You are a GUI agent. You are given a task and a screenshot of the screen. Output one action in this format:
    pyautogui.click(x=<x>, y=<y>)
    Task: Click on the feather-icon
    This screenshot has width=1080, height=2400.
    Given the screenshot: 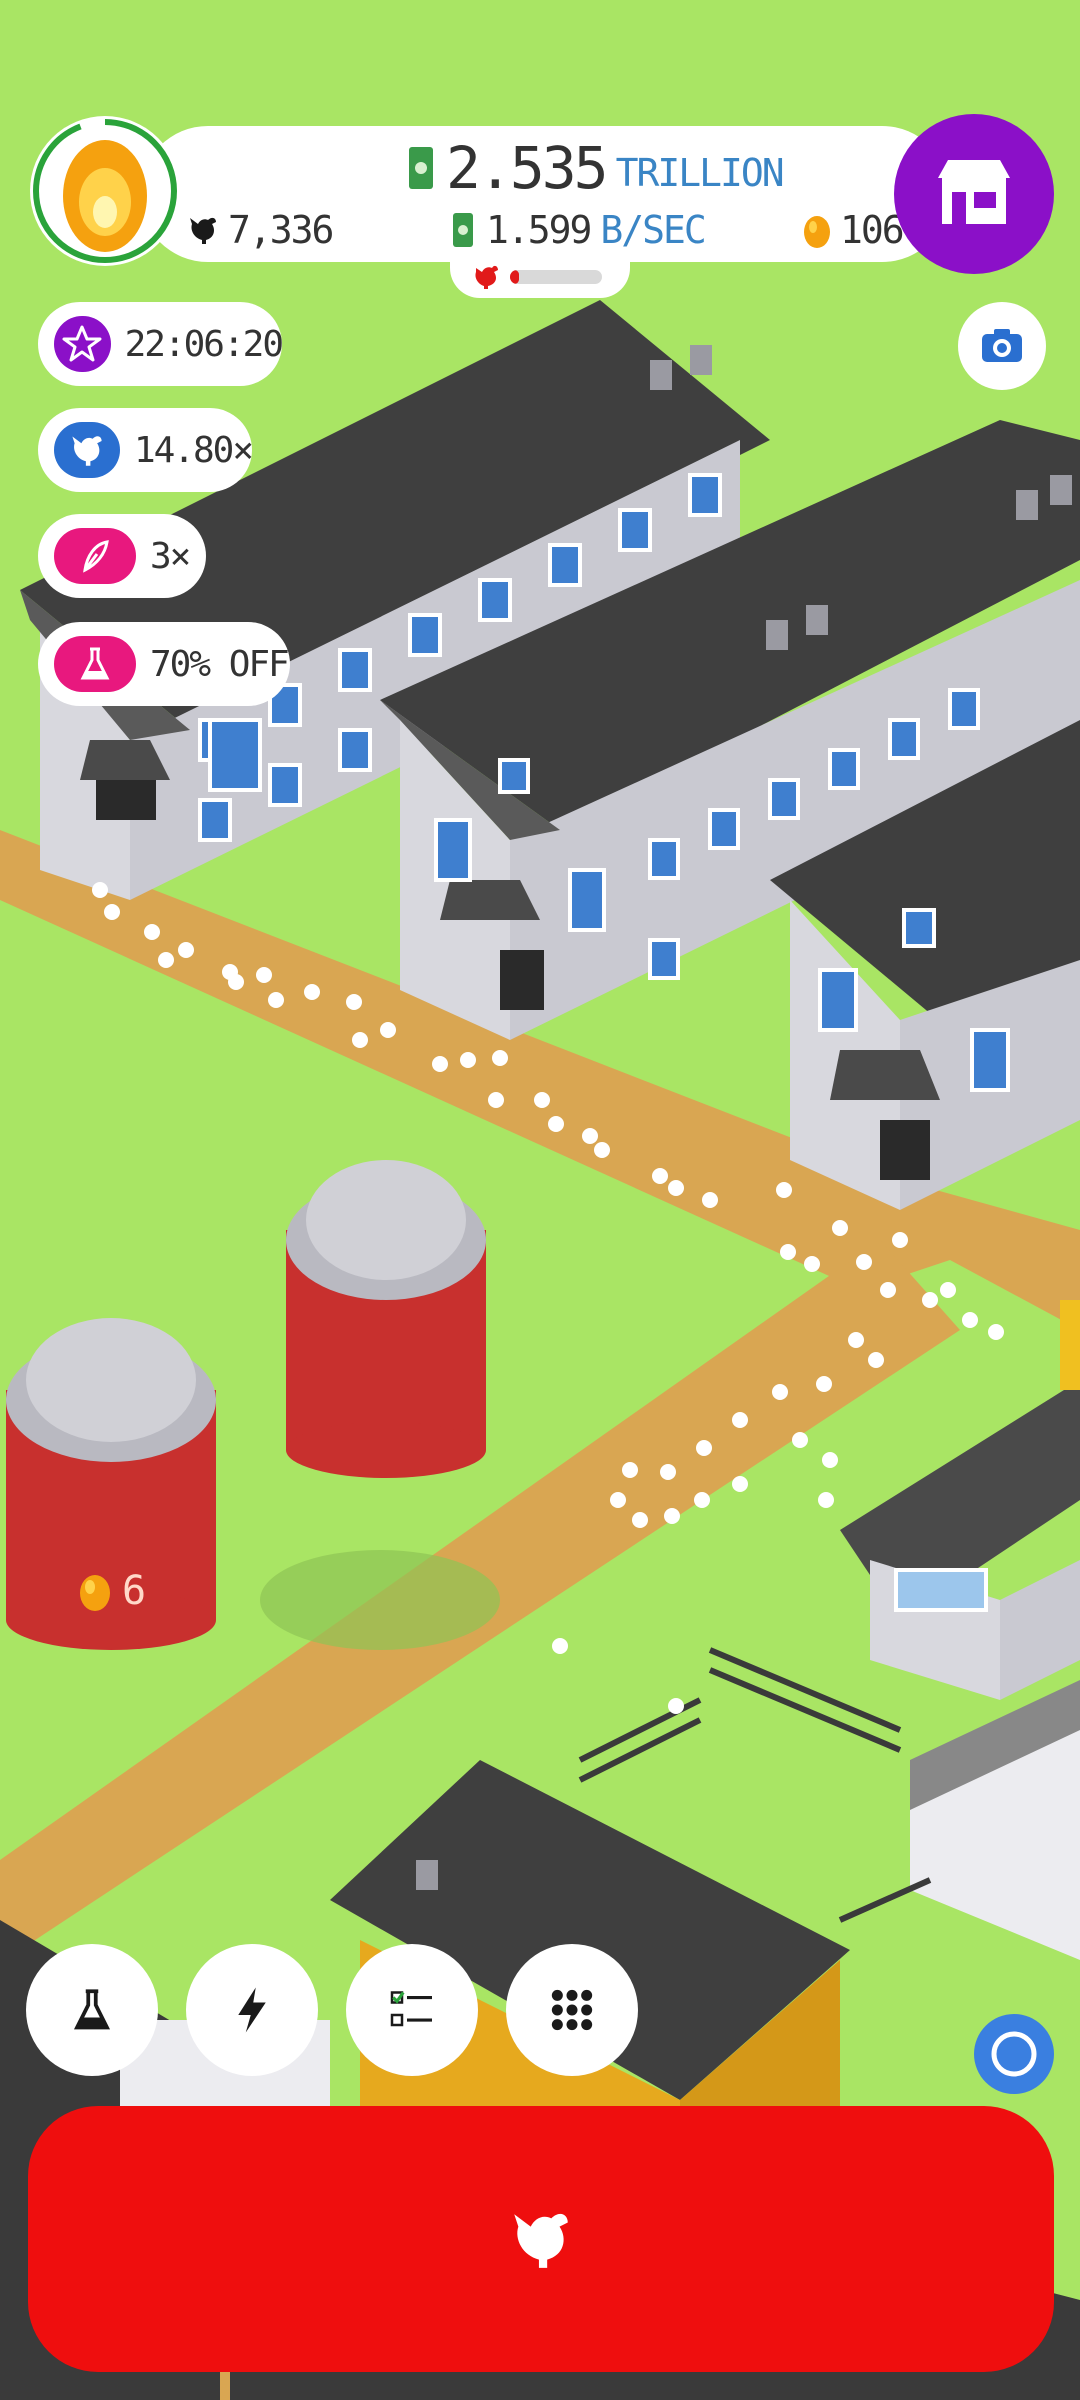 What is the action you would take?
    pyautogui.click(x=95, y=556)
    